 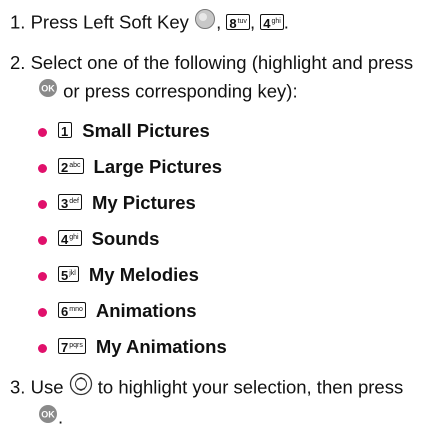 What do you see at coordinates (18, 22) in the screenshot?
I see `step-1-number: 1.` at bounding box center [18, 22].